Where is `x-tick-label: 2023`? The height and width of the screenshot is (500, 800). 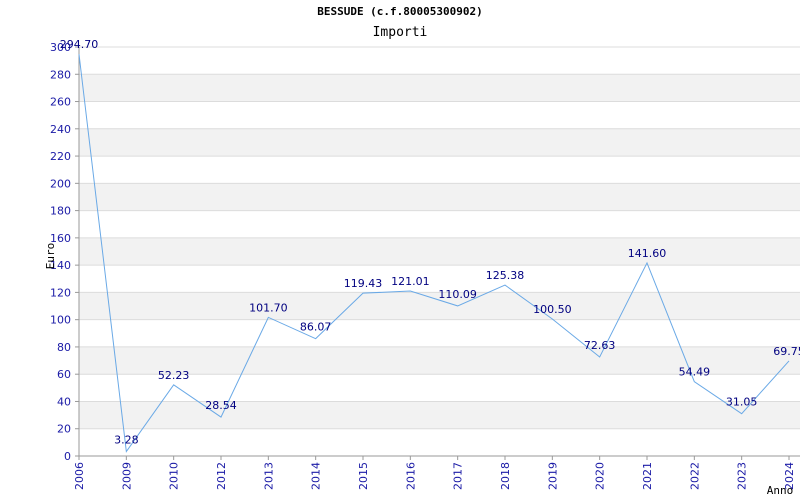 x-tick-label: 2023 is located at coordinates (742, 476).